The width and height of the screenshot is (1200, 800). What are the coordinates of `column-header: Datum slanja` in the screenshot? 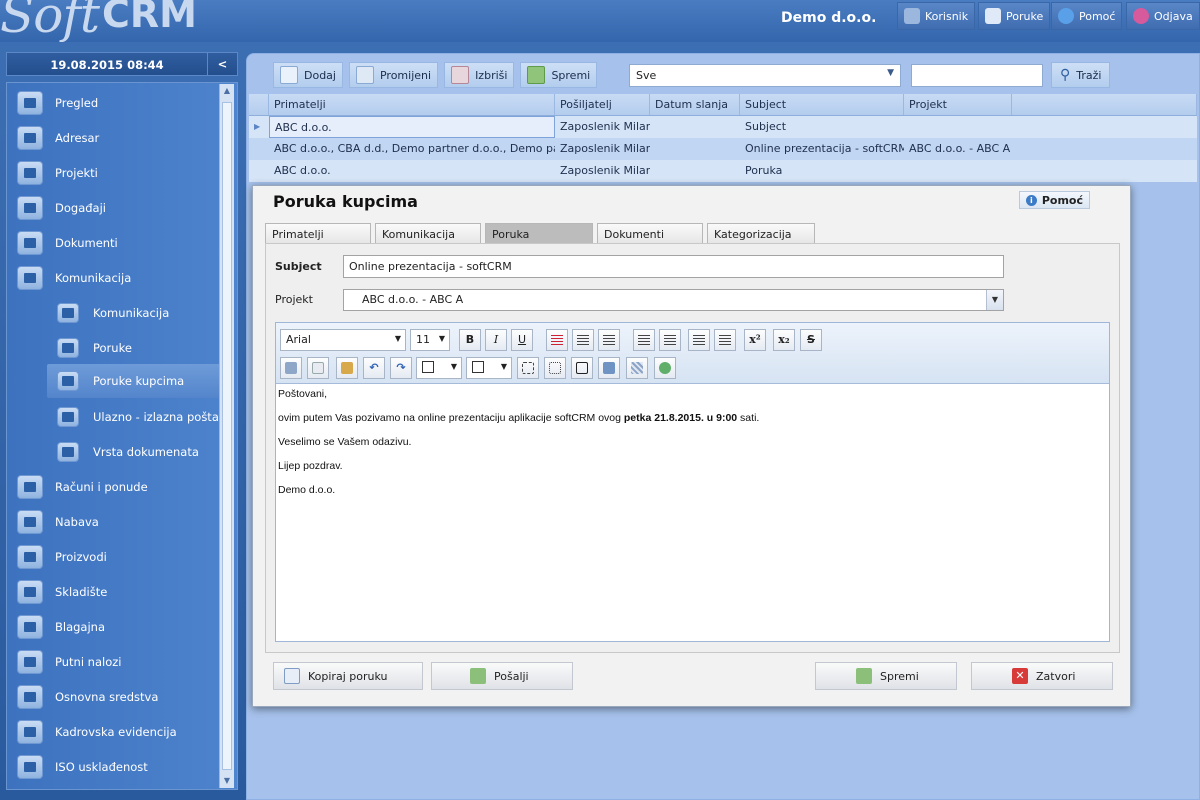 It's located at (695, 104).